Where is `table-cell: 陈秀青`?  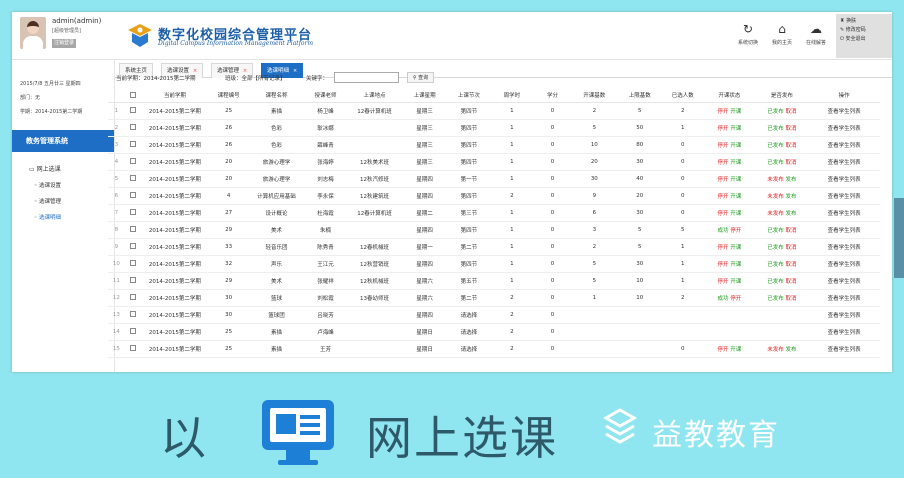 table-cell: 陈秀青 is located at coordinates (325, 247).